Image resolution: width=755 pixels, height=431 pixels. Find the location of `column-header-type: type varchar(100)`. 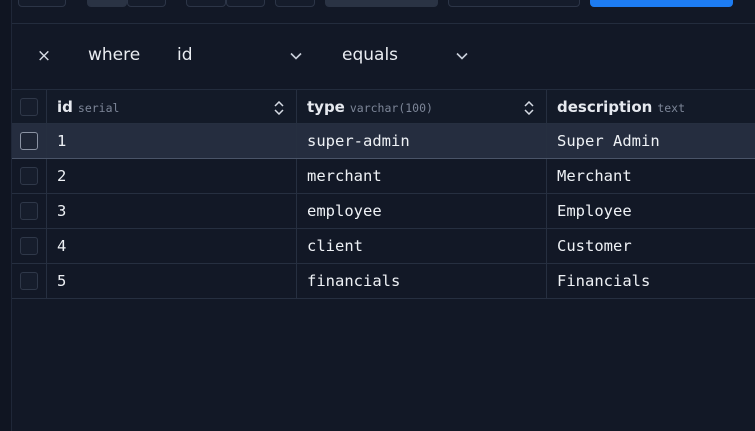

column-header-type: type varchar(100) is located at coordinates (422, 106).